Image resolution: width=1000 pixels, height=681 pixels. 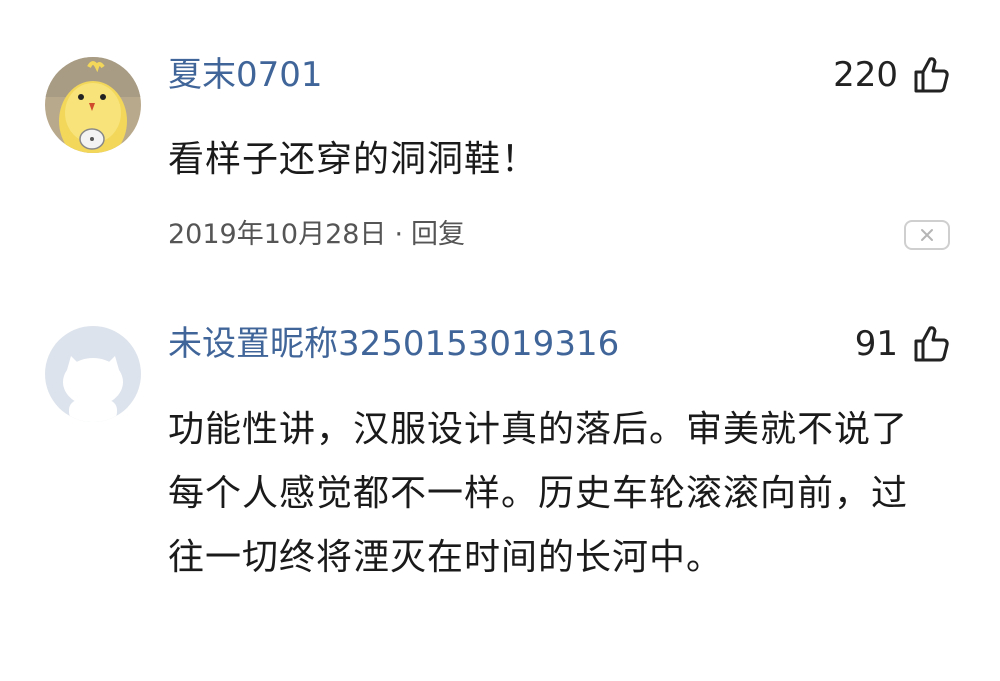 What do you see at coordinates (353, 159) in the screenshot?
I see `comment-text: 看样子还穿的洞洞鞋！` at bounding box center [353, 159].